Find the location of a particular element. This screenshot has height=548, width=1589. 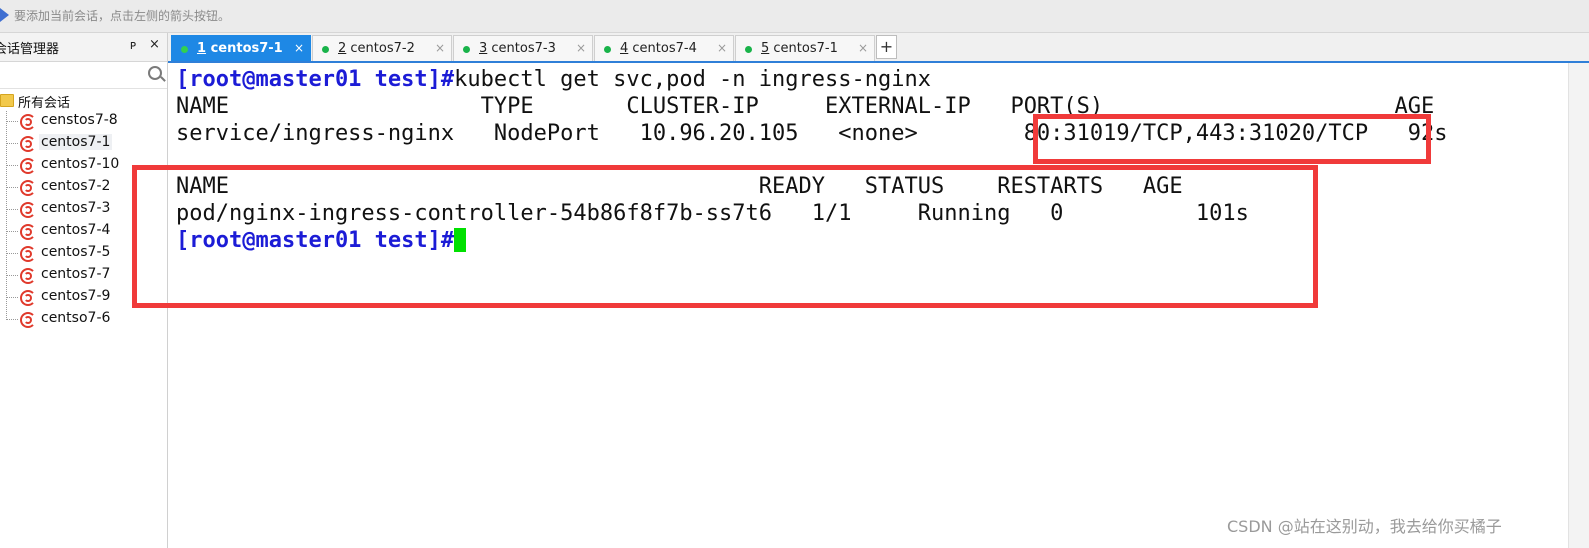

session-label: centos7-2 is located at coordinates (76, 186).